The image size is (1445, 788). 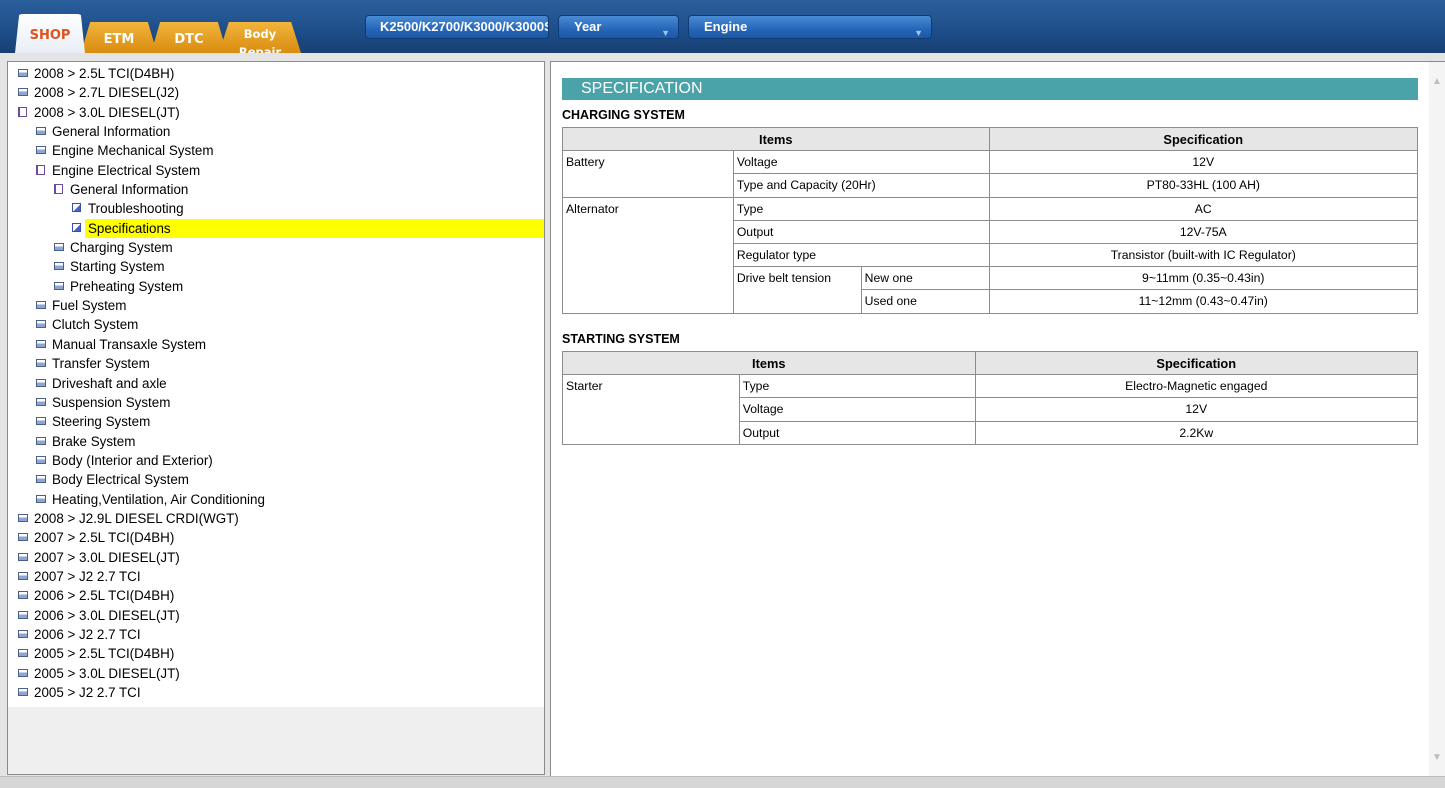 What do you see at coordinates (104, 73) in the screenshot?
I see `tree-item-label: 2008 > 2.5L TCI(D4BH)` at bounding box center [104, 73].